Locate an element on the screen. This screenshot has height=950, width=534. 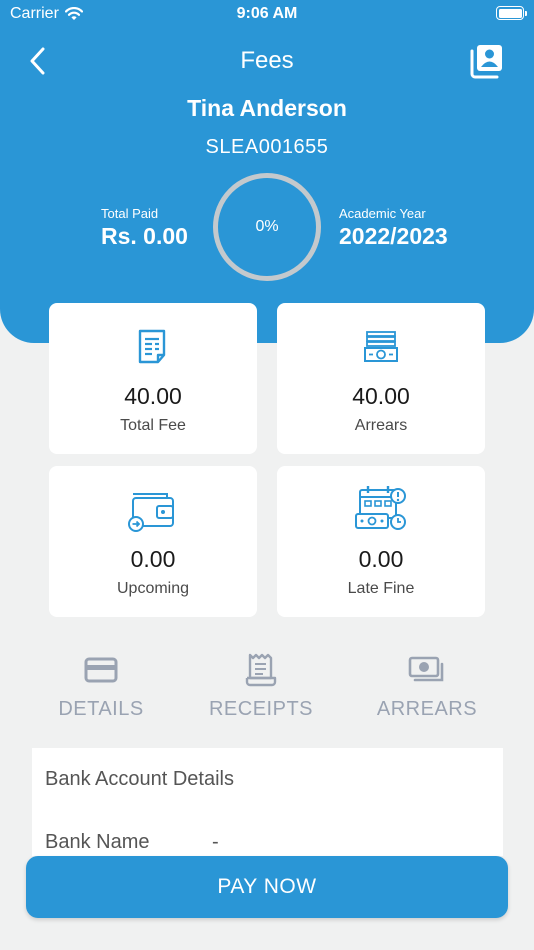
tab-arrears-label: ARREARS is located at coordinates (427, 709).